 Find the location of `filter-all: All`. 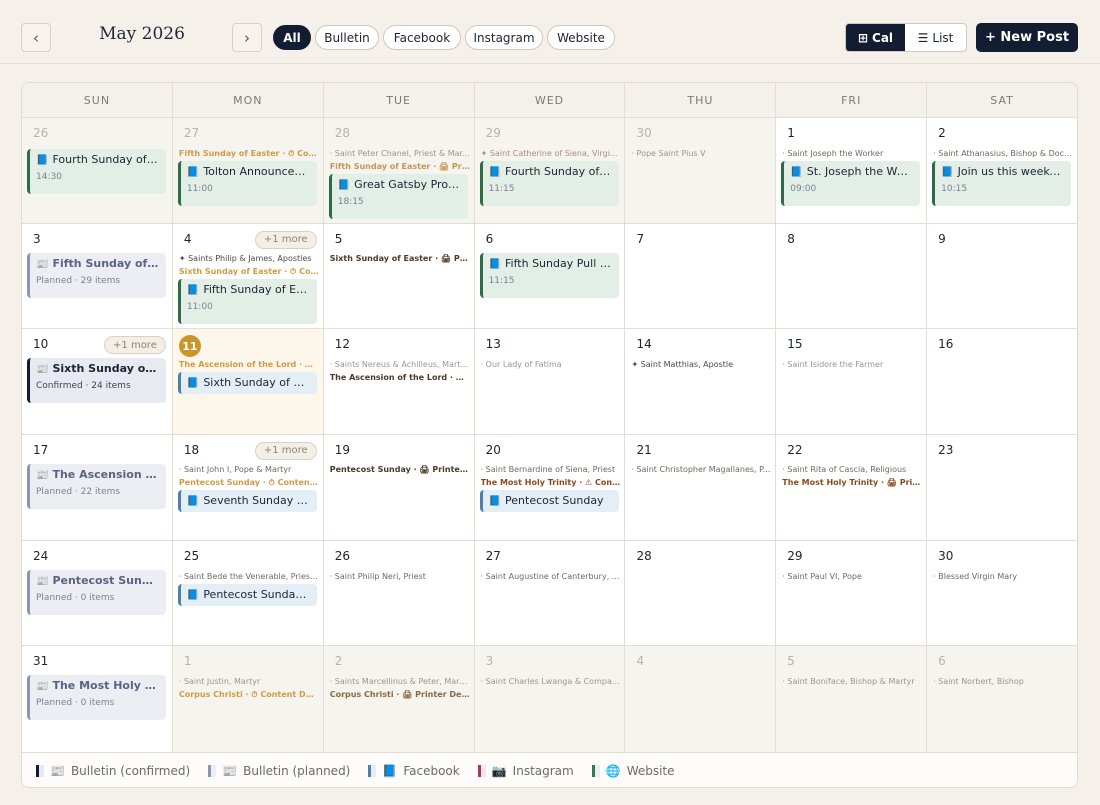

filter-all: All is located at coordinates (292, 37).